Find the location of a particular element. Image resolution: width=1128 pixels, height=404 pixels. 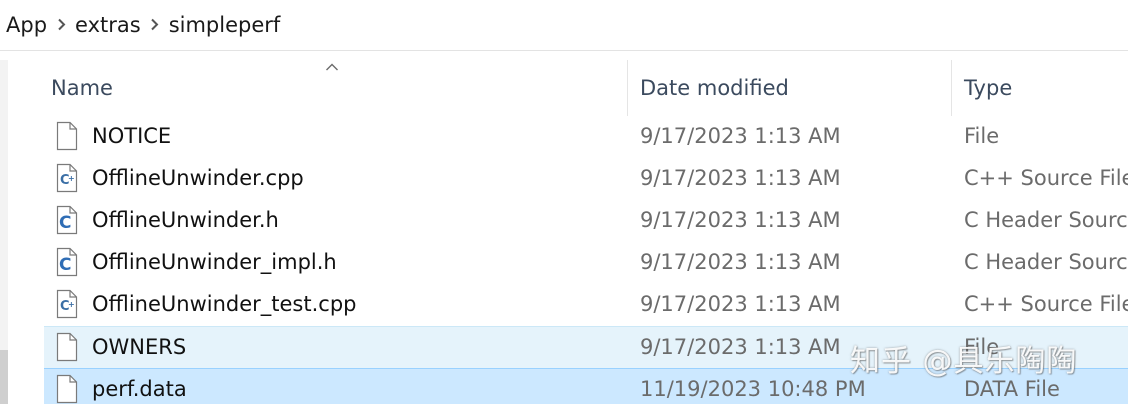

file-name: perf.data is located at coordinates (139, 389).